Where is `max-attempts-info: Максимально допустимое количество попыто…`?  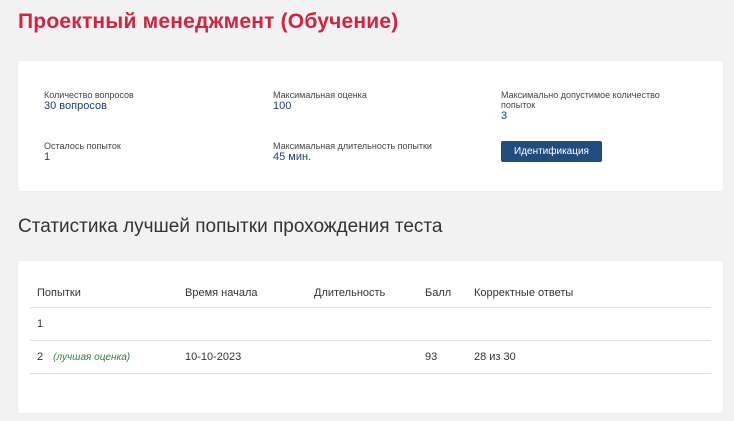 max-attempts-info: Максимально допустимое количество попыто… is located at coordinates (591, 106).